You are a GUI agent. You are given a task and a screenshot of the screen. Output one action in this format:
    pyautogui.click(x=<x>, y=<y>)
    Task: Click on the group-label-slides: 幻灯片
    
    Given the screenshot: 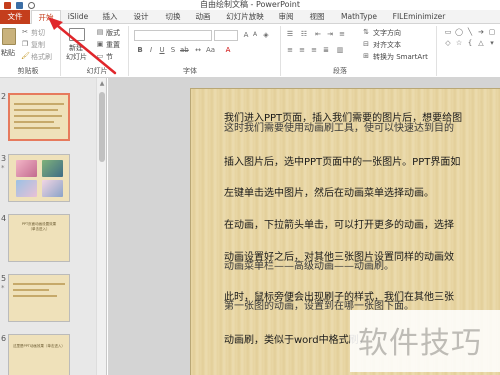 What is the action you would take?
    pyautogui.click(x=97, y=71)
    